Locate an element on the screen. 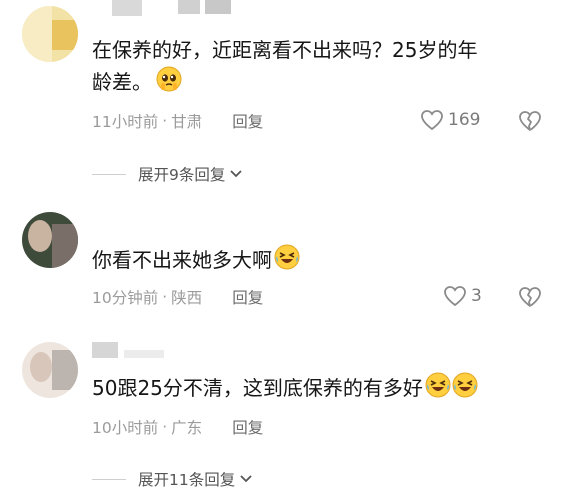 The image size is (566, 500). expand-replies-button: 展开9条回复 is located at coordinates (167, 174).